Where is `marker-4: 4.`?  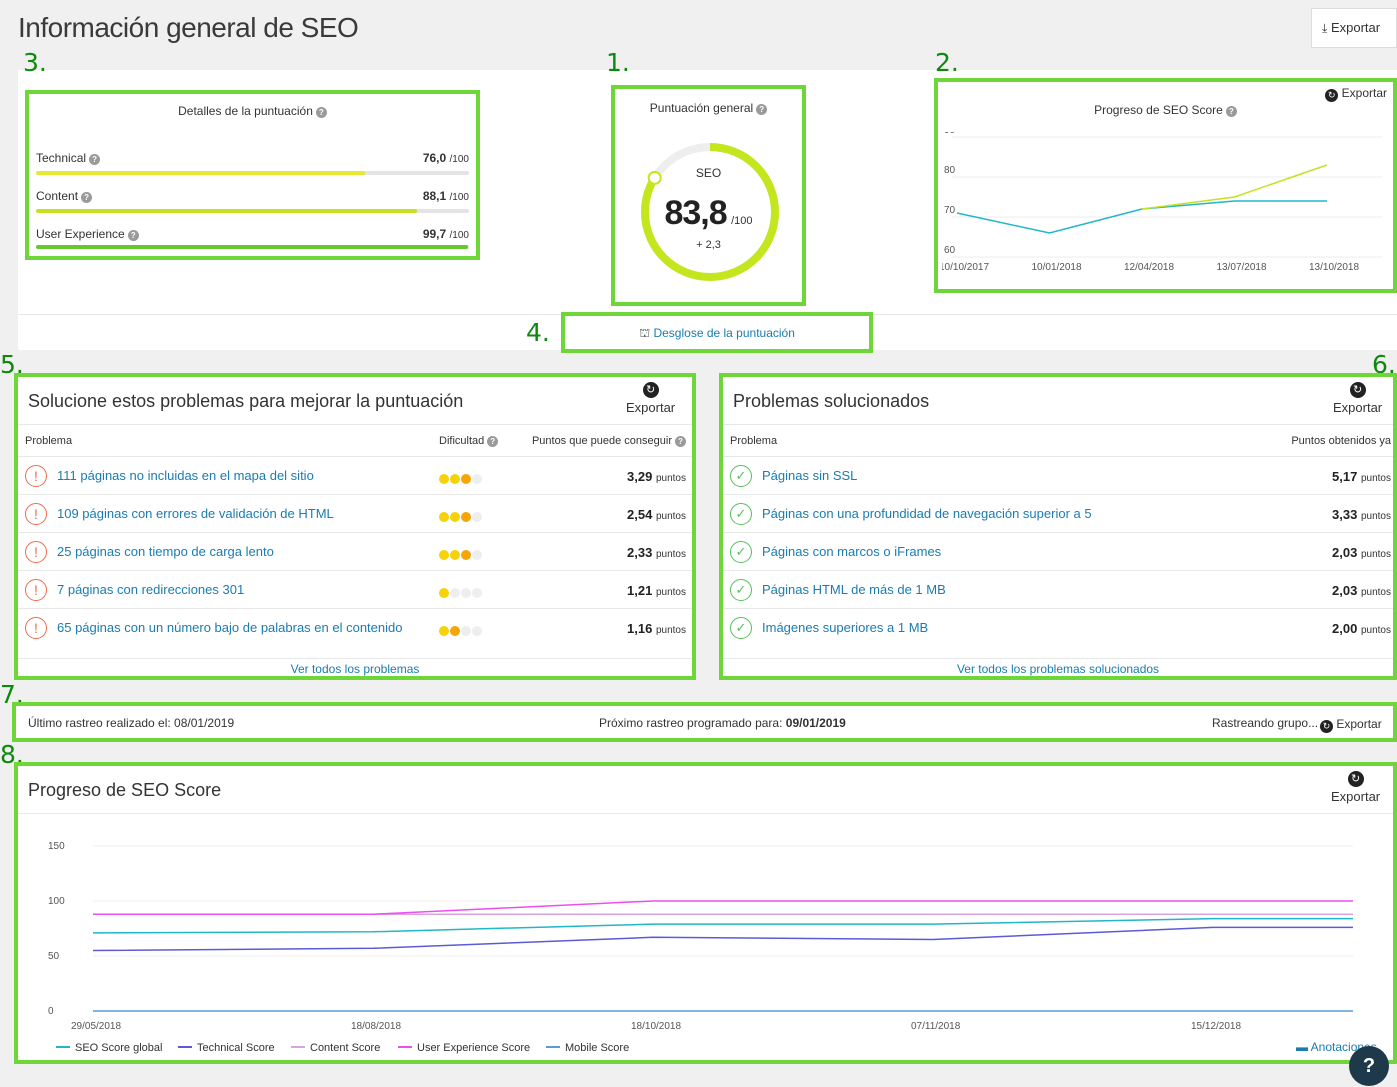 marker-4: 4. is located at coordinates (538, 332).